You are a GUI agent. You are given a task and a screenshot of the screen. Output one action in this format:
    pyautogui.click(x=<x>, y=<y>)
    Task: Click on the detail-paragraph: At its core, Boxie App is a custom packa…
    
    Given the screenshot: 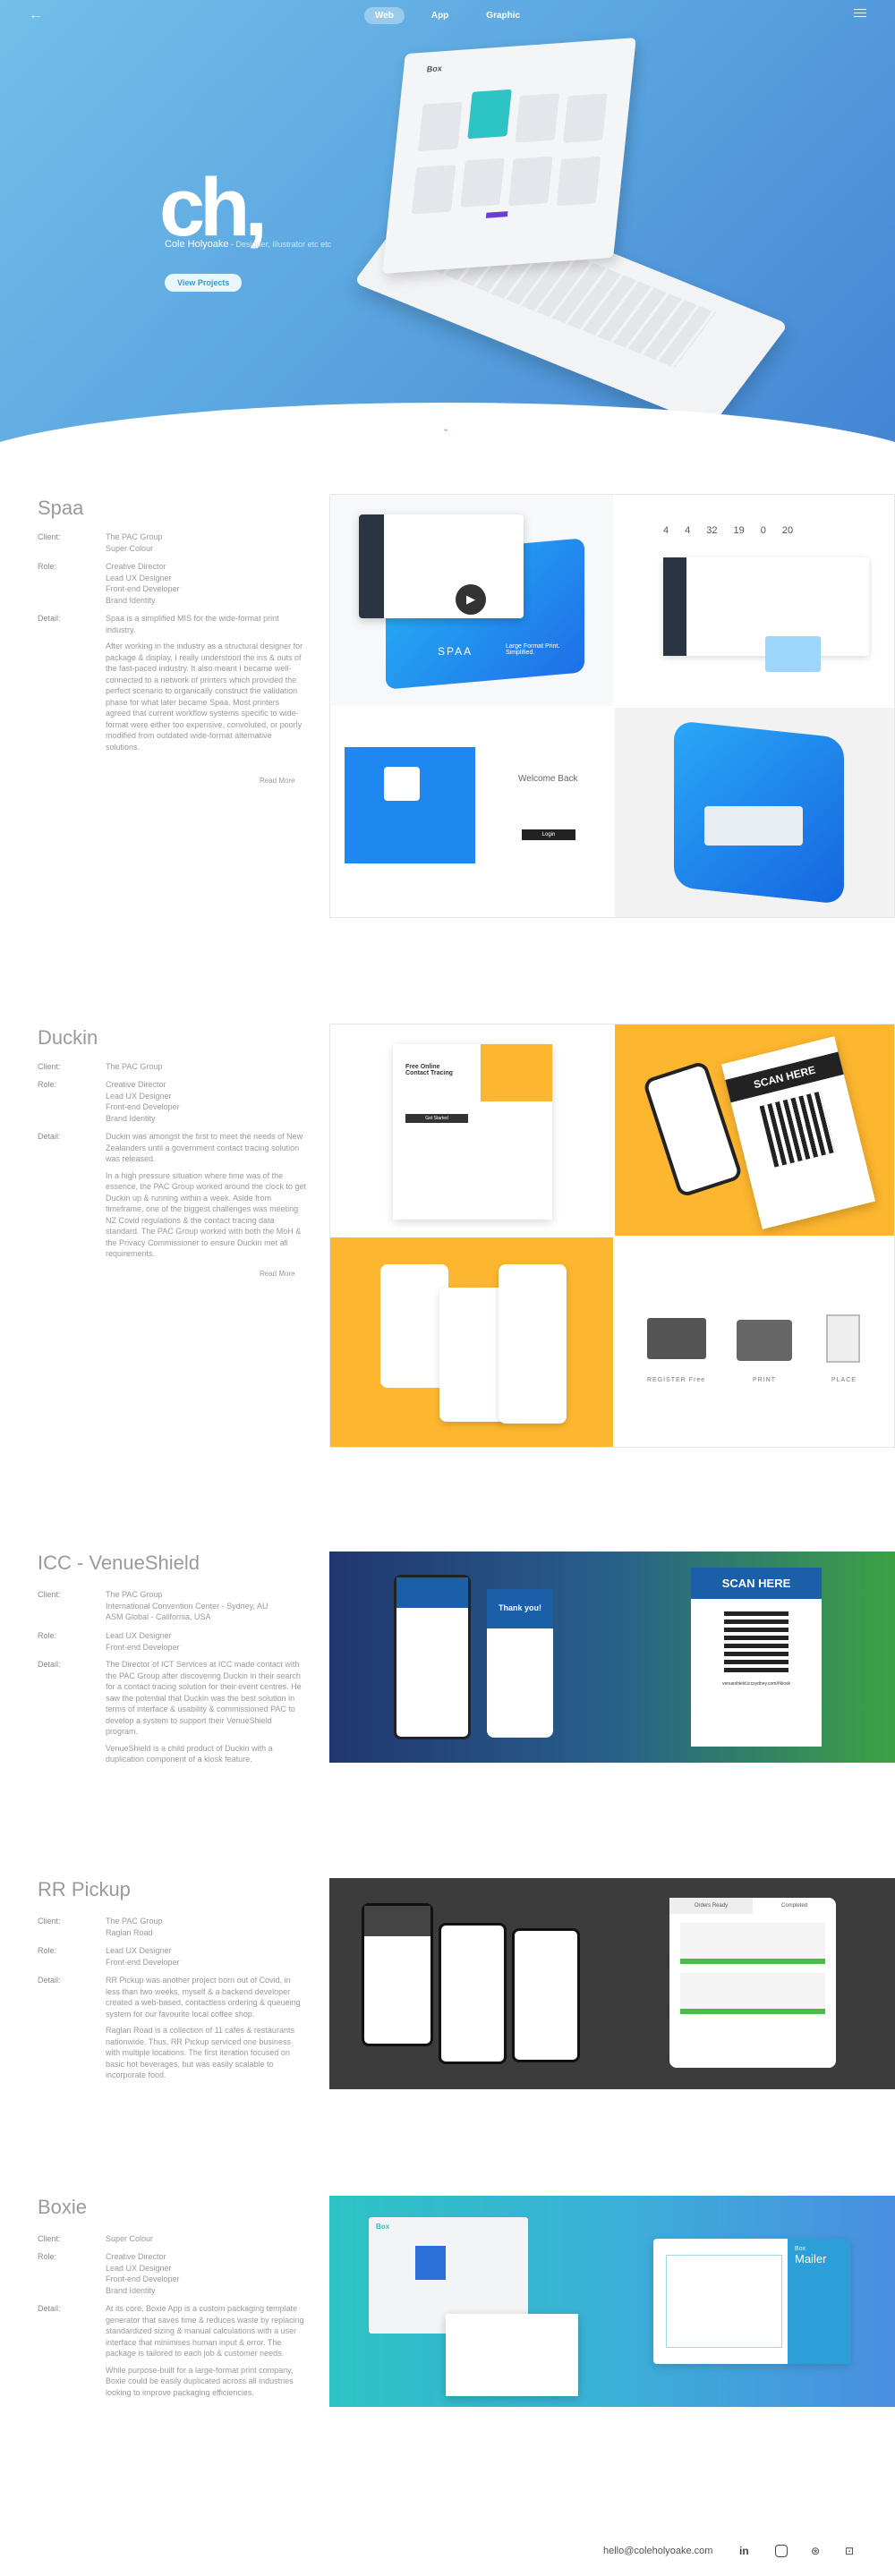 What is the action you would take?
    pyautogui.click(x=205, y=2331)
    